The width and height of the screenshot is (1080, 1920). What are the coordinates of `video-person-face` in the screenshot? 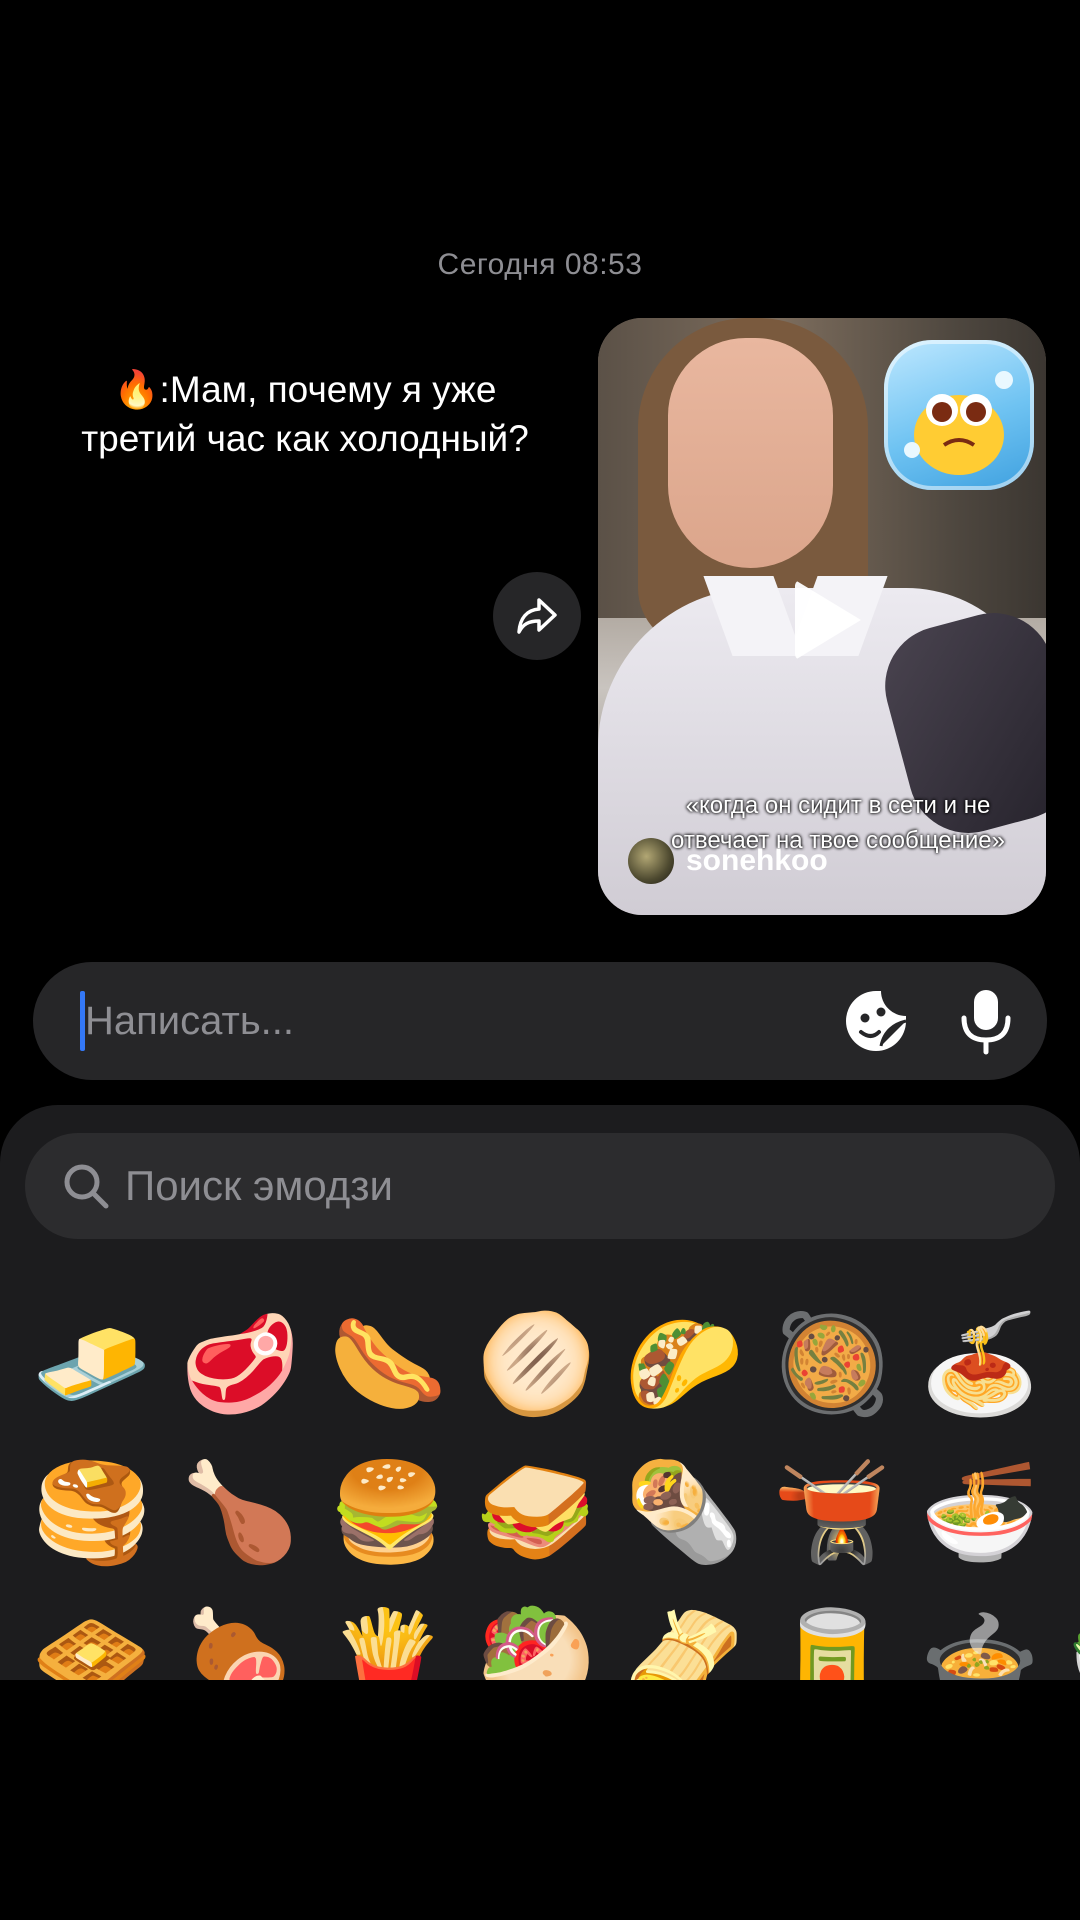 It's located at (750, 453).